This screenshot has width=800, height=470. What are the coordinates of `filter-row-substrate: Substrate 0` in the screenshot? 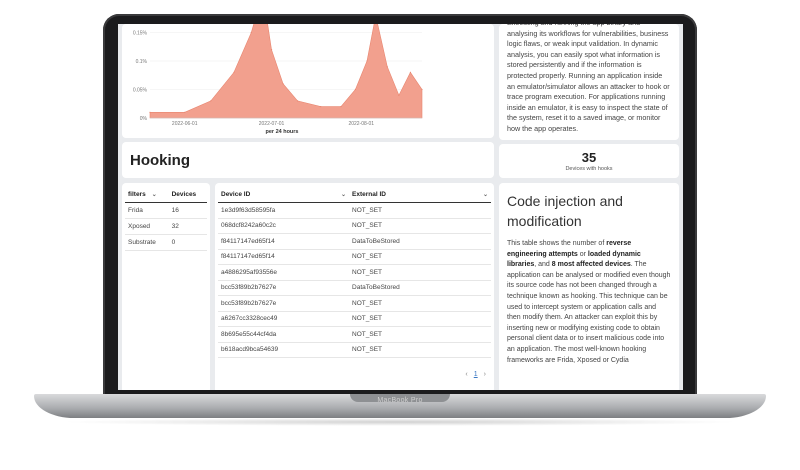 It's located at (166, 242).